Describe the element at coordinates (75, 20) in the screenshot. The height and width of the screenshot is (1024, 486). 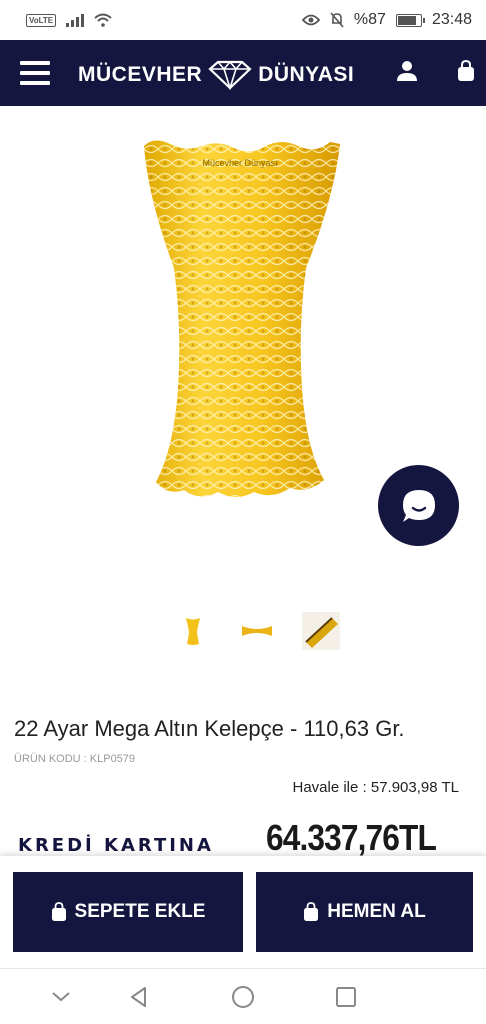
I see `signal-icon` at that location.